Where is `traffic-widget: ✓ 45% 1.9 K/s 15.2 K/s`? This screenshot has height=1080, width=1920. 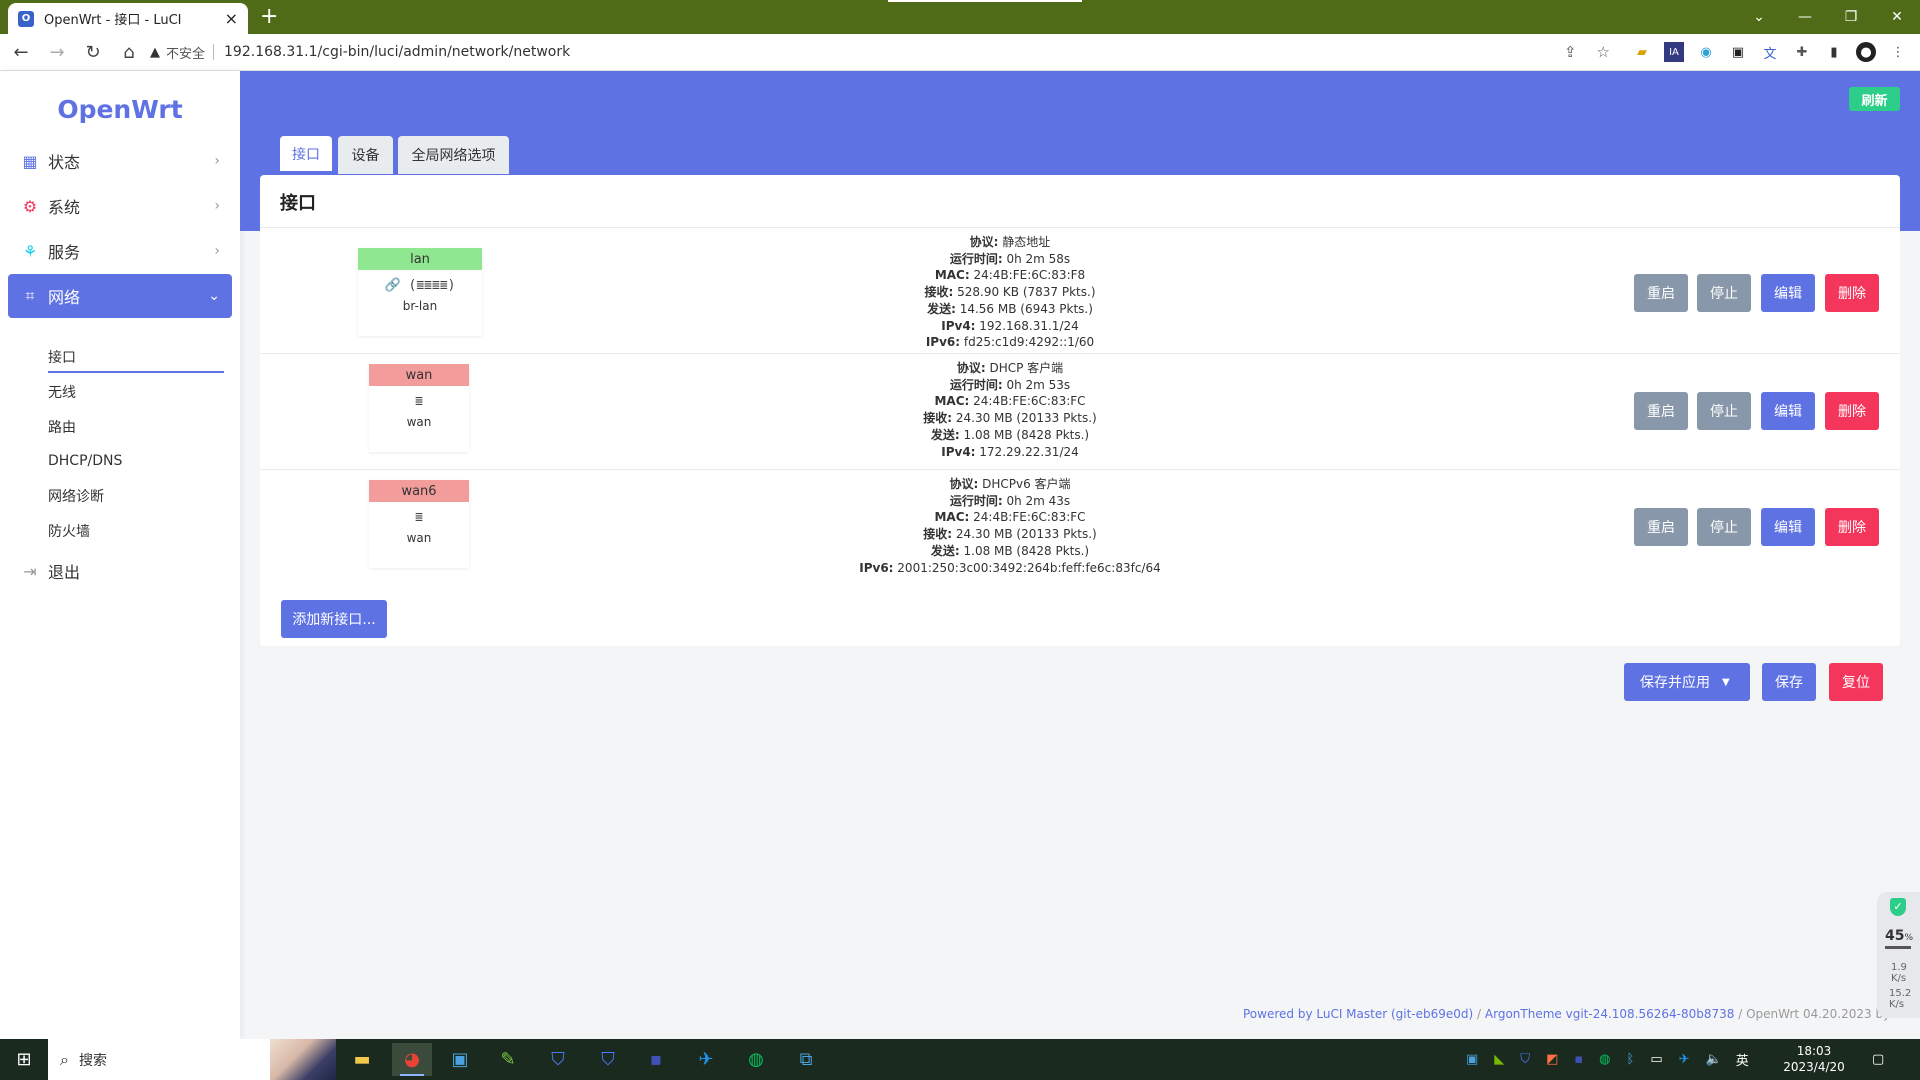
traffic-widget: ✓ 45% 1.9 K/s 15.2 K/s is located at coordinates (1898, 955).